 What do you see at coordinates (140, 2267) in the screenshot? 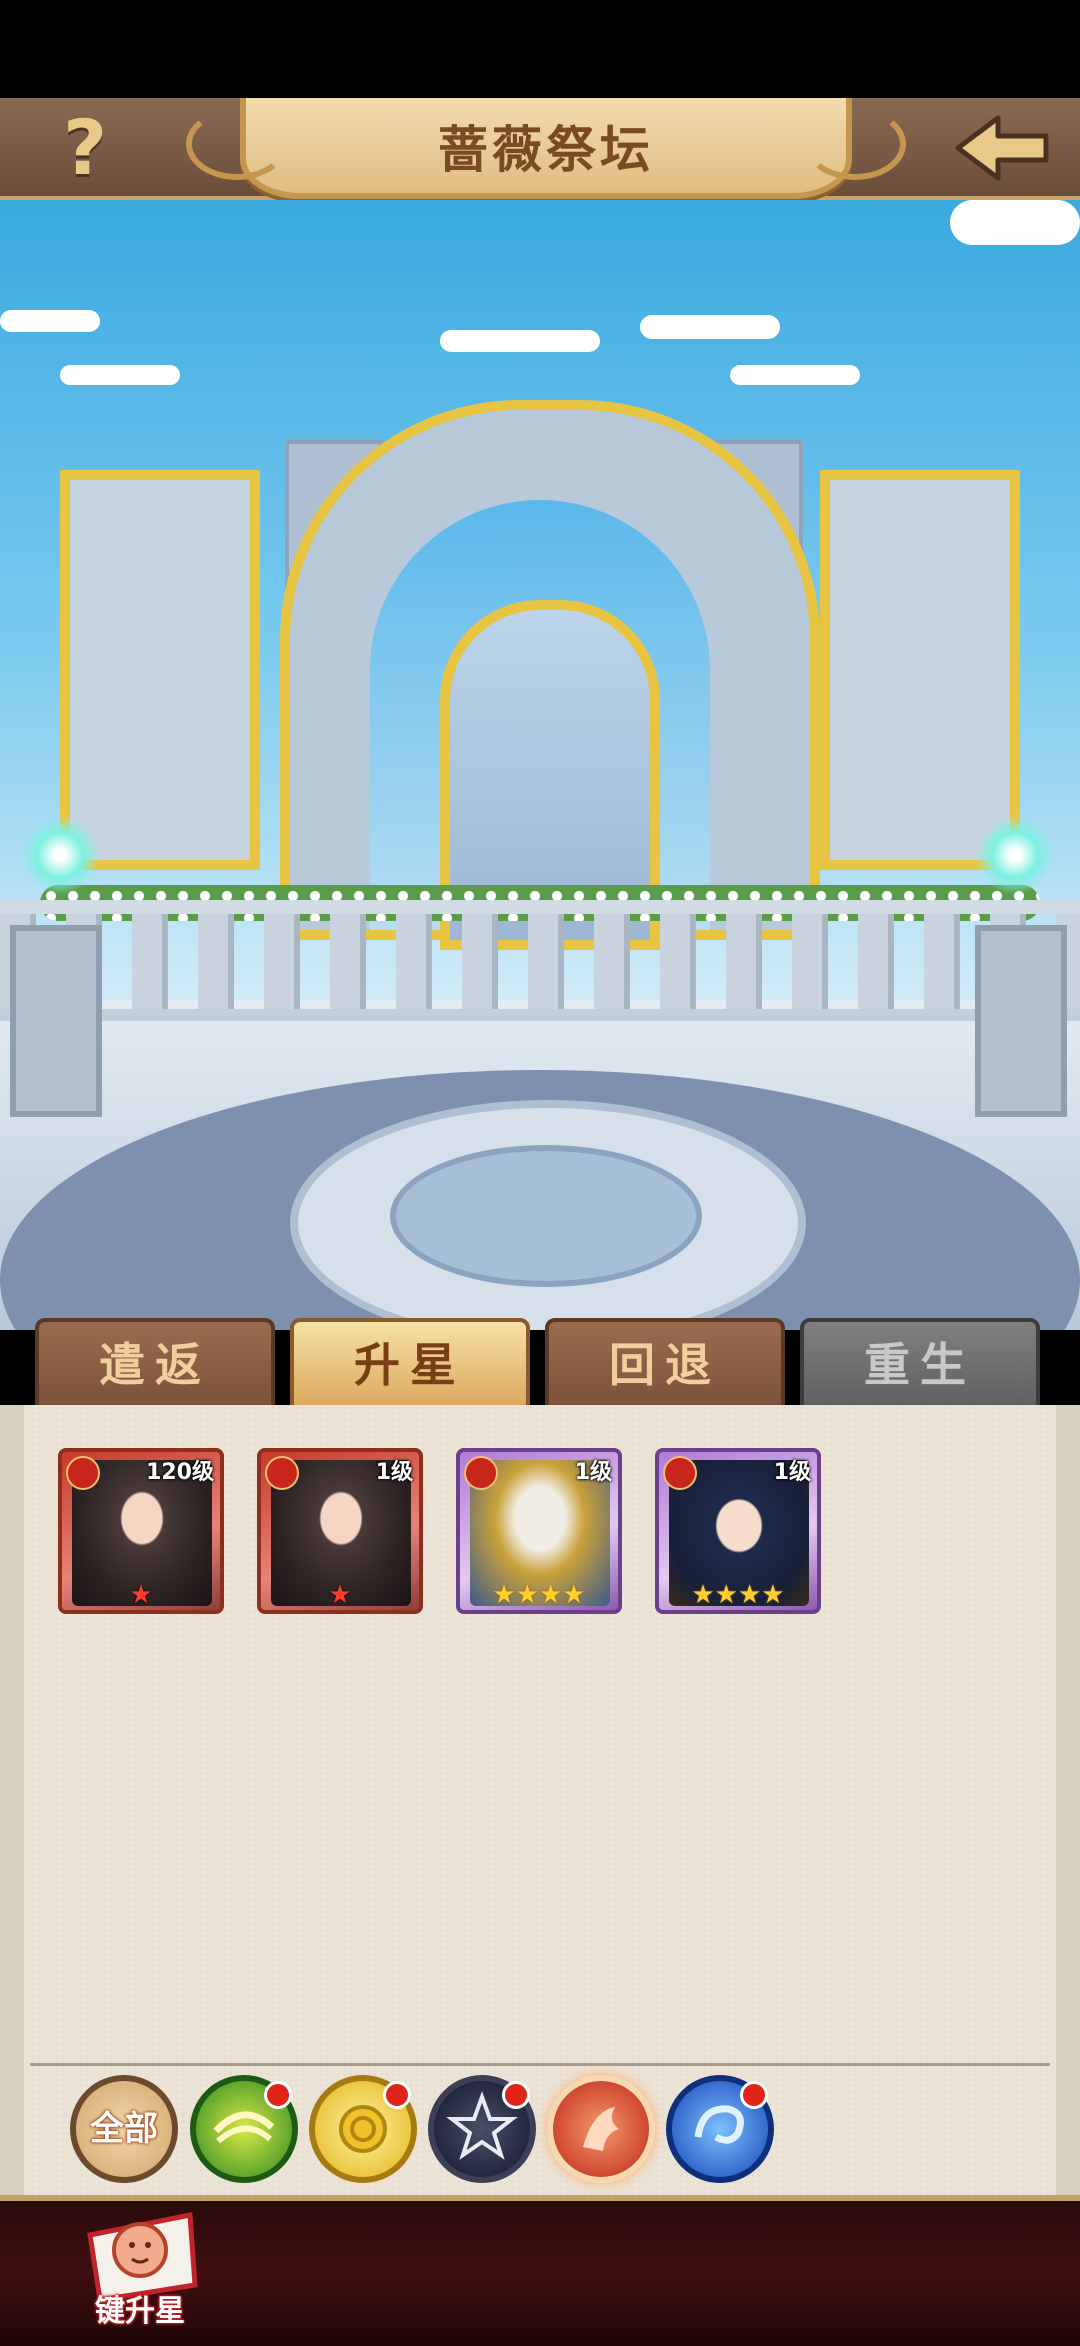
I see `one-key-star-up-button: 键升星` at bounding box center [140, 2267].